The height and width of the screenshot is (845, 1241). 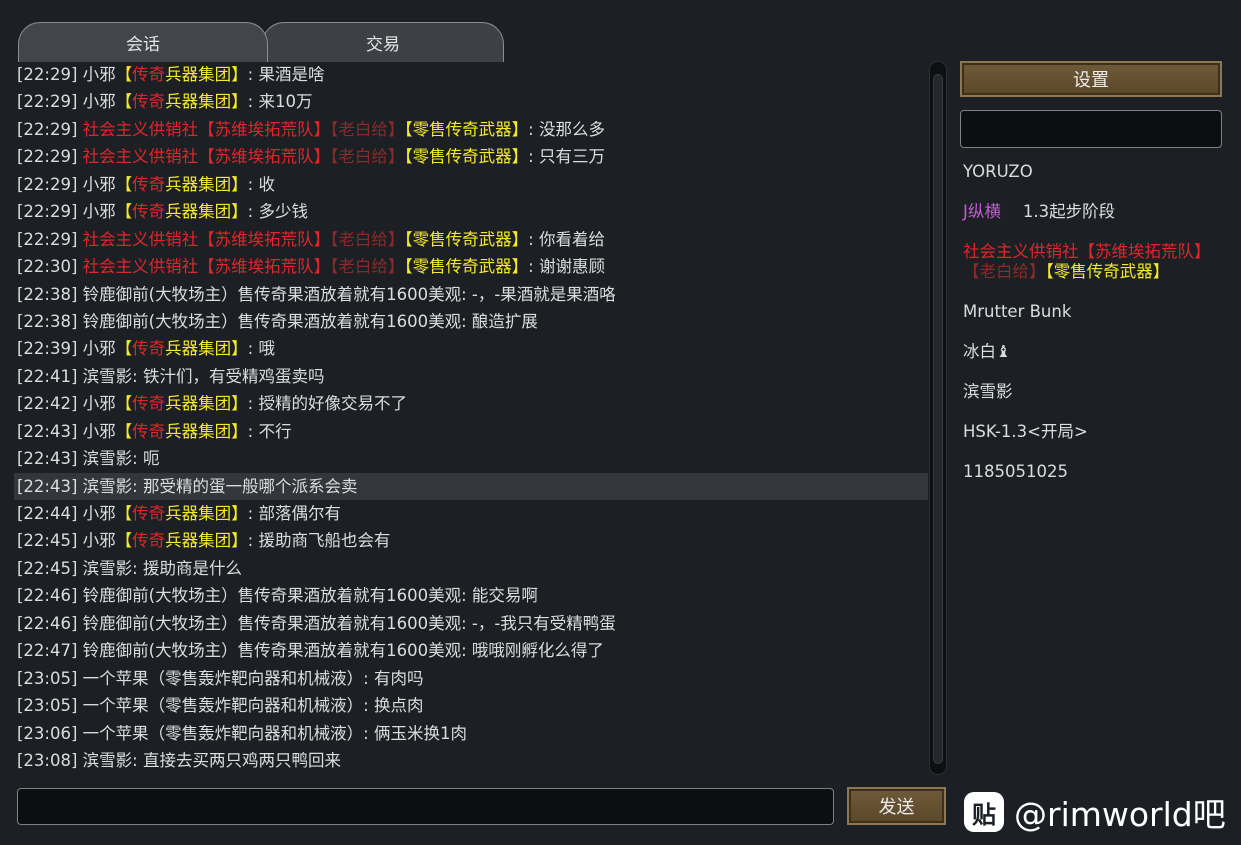 I want to click on chat-tabs: 会话 交易, so click(x=261, y=42).